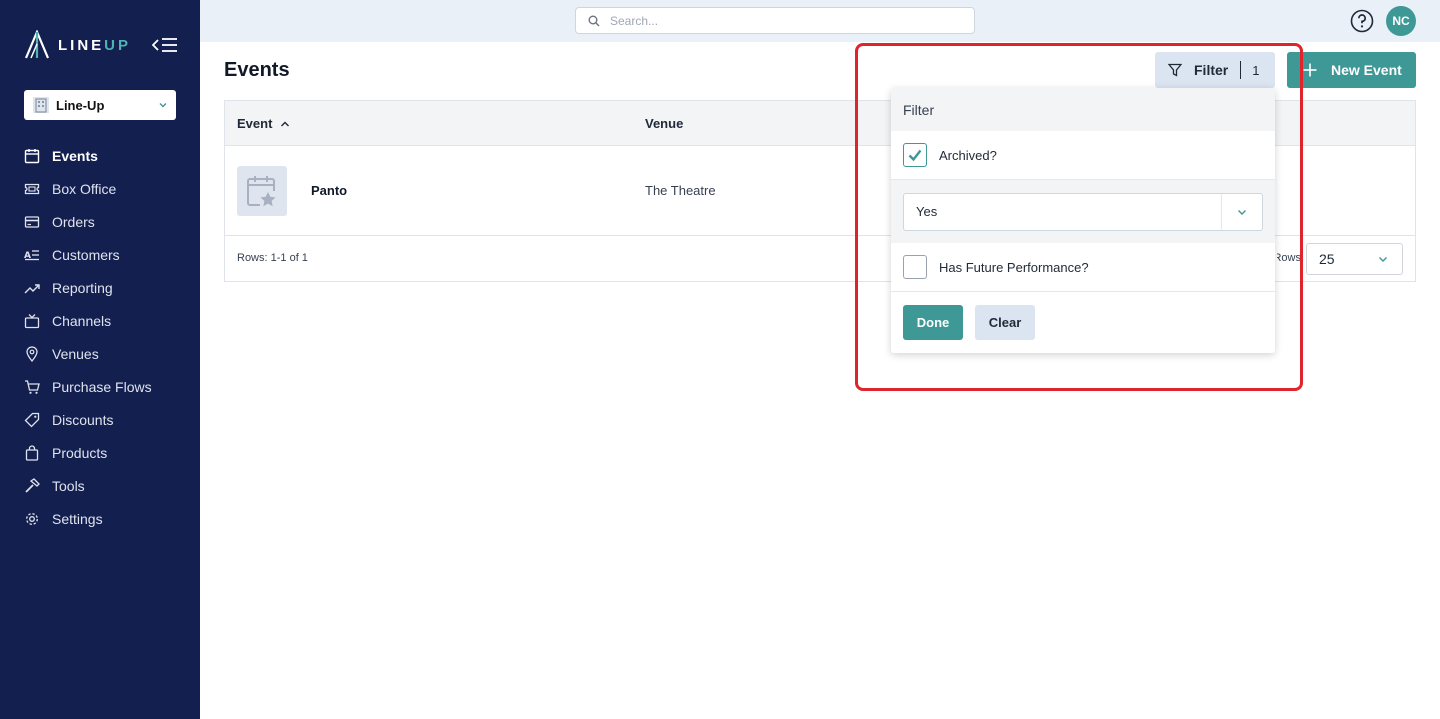  I want to click on help-button, so click(1362, 21).